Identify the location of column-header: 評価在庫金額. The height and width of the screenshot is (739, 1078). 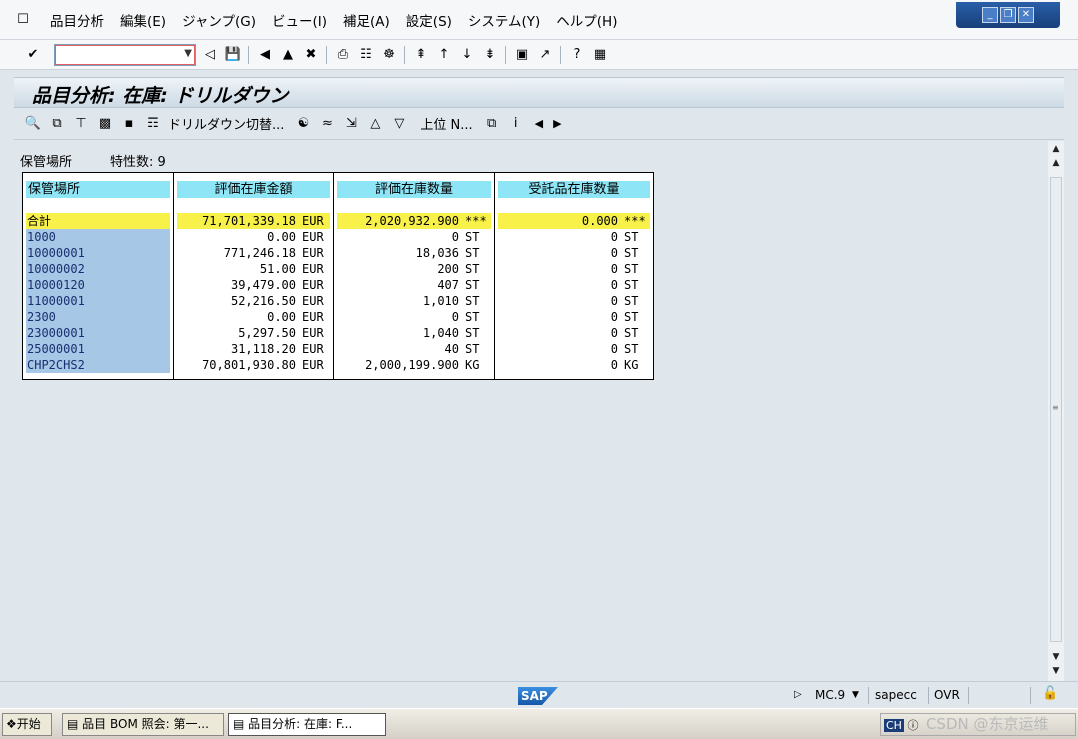
(253, 189).